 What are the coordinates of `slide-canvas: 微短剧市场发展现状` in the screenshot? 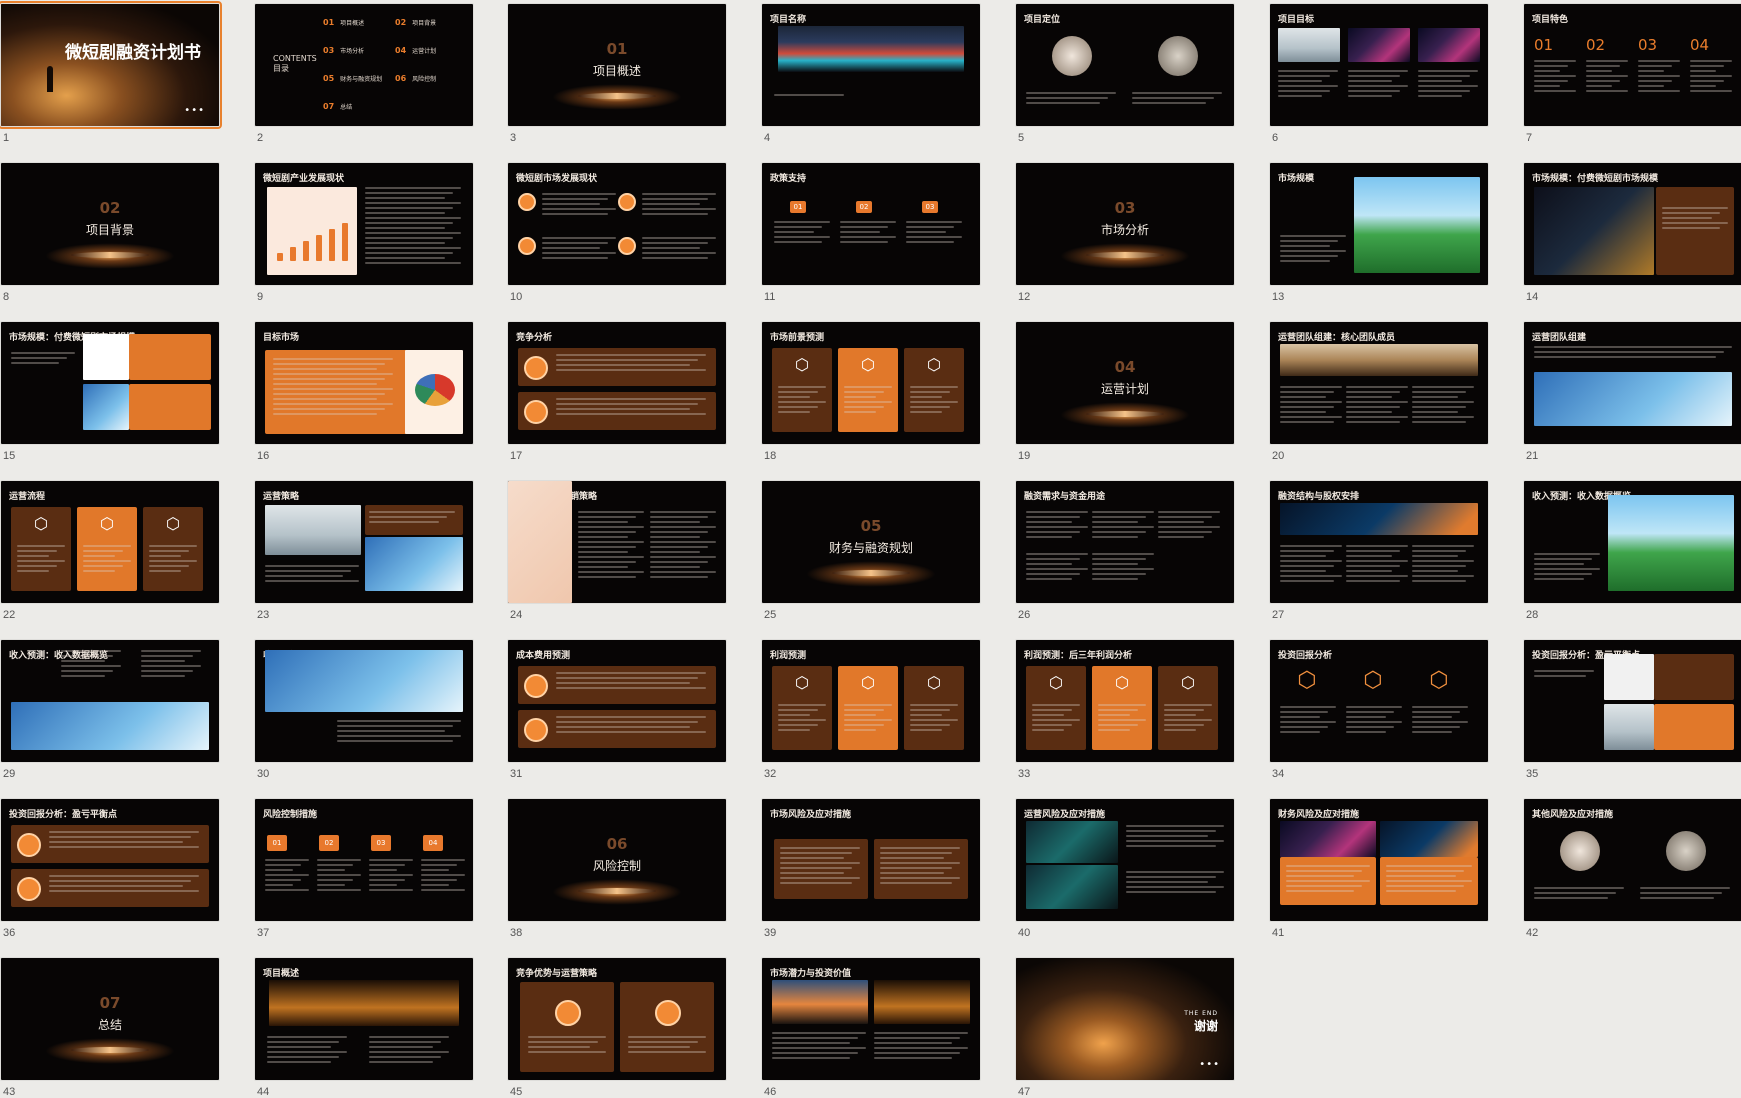 It's located at (617, 224).